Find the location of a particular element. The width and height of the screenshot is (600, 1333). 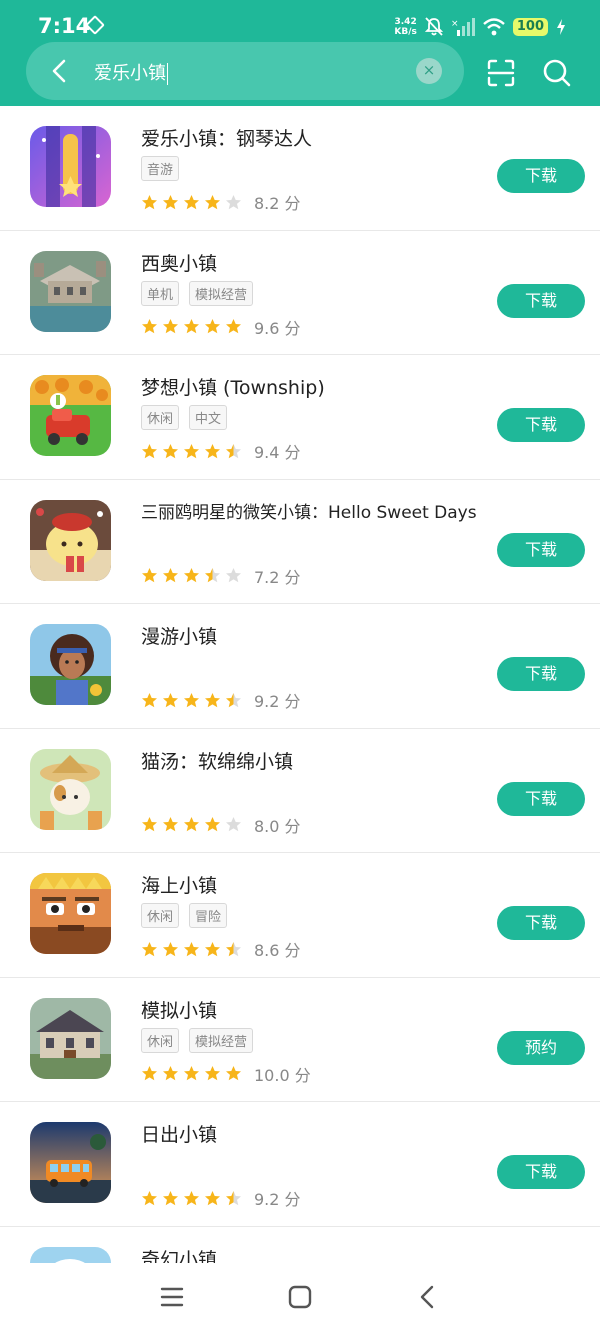

rating: 9.4 分 is located at coordinates (221, 451).